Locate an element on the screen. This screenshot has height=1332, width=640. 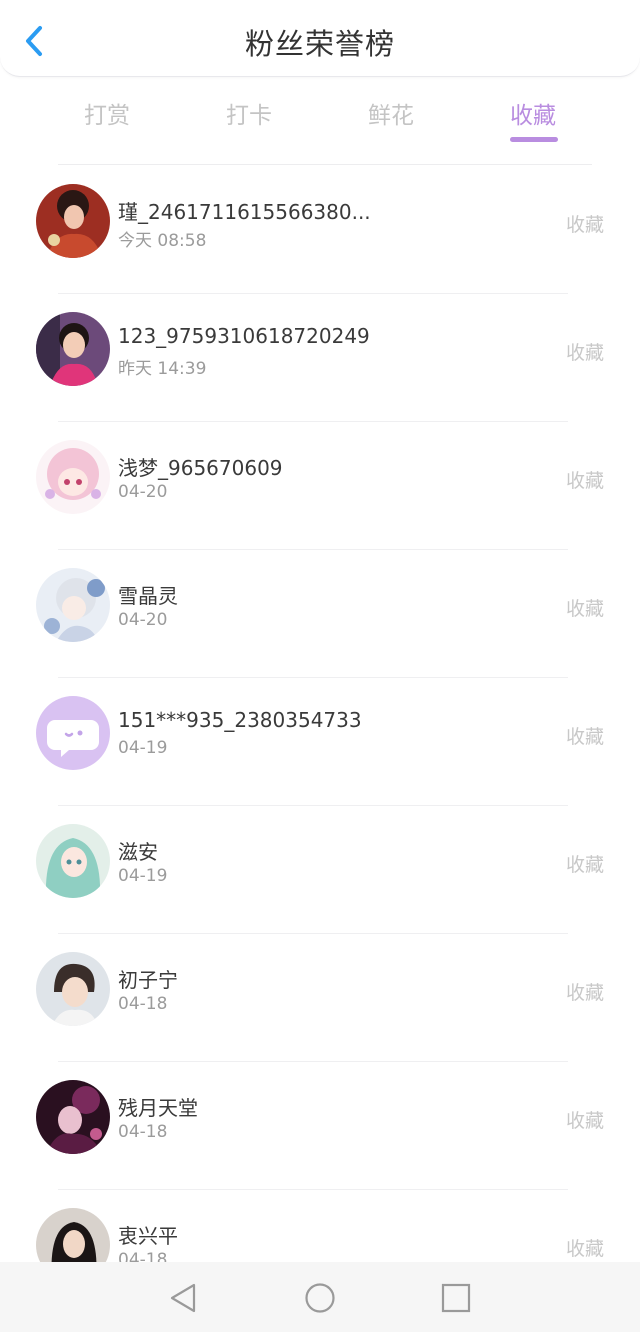
chat-bubble-icon is located at coordinates (73, 733).